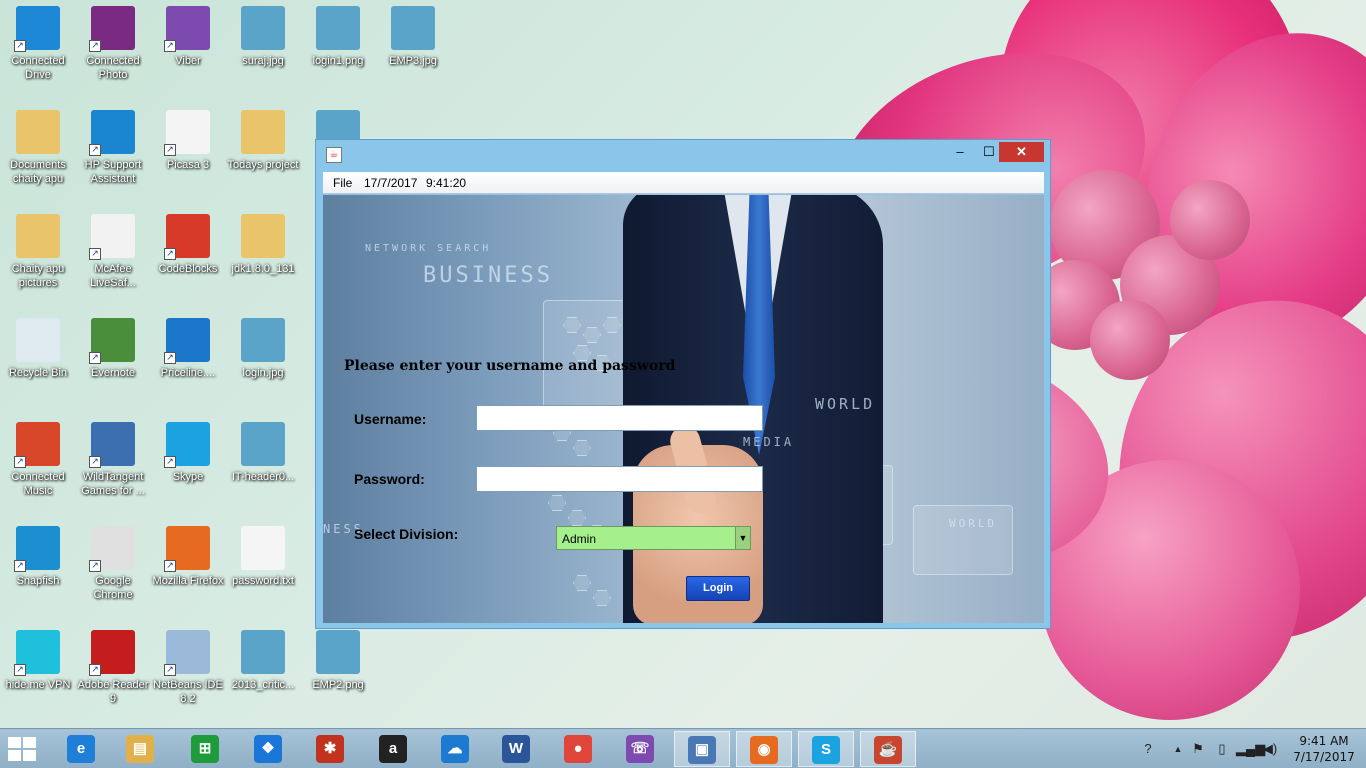  Describe the element at coordinates (888, 749) in the screenshot. I see `taskbar-item: ☕` at that location.